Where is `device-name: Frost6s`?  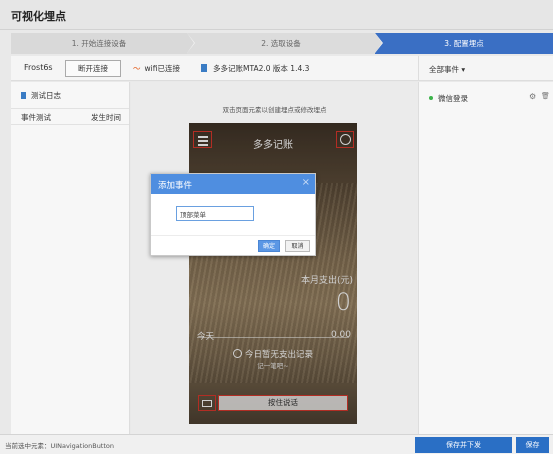
device-name: Frost6s is located at coordinates (38, 67).